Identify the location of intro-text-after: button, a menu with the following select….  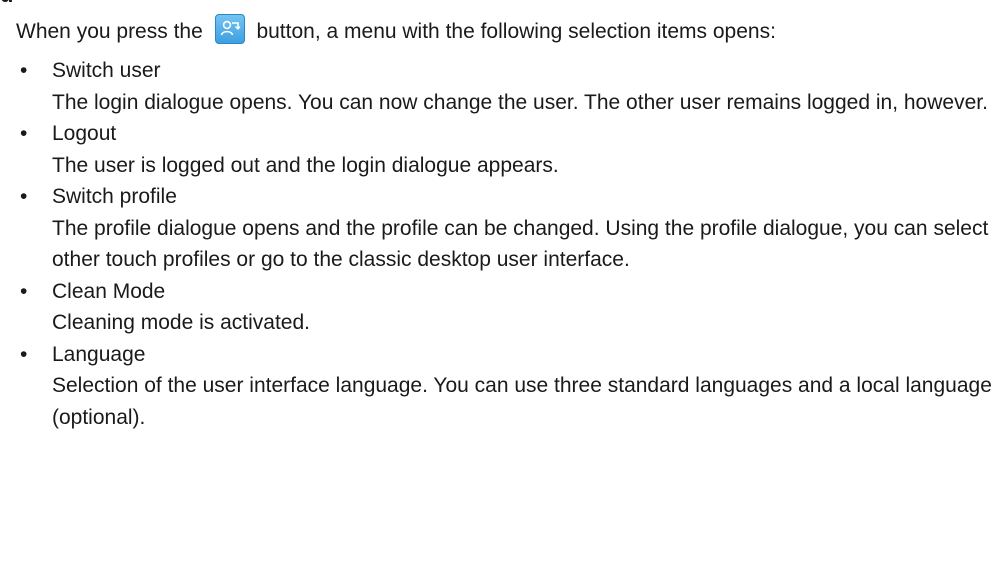
(516, 31).